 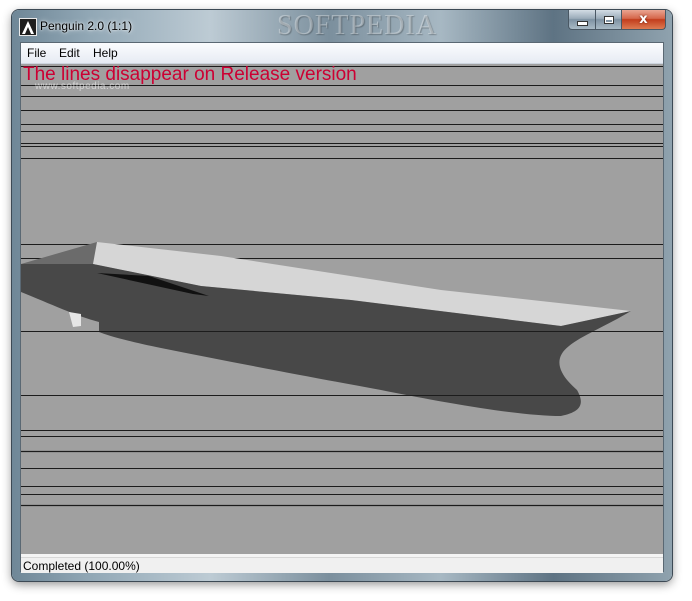 What do you see at coordinates (357, 25) in the screenshot?
I see `softpedia-watermark: SOFTPEDIA` at bounding box center [357, 25].